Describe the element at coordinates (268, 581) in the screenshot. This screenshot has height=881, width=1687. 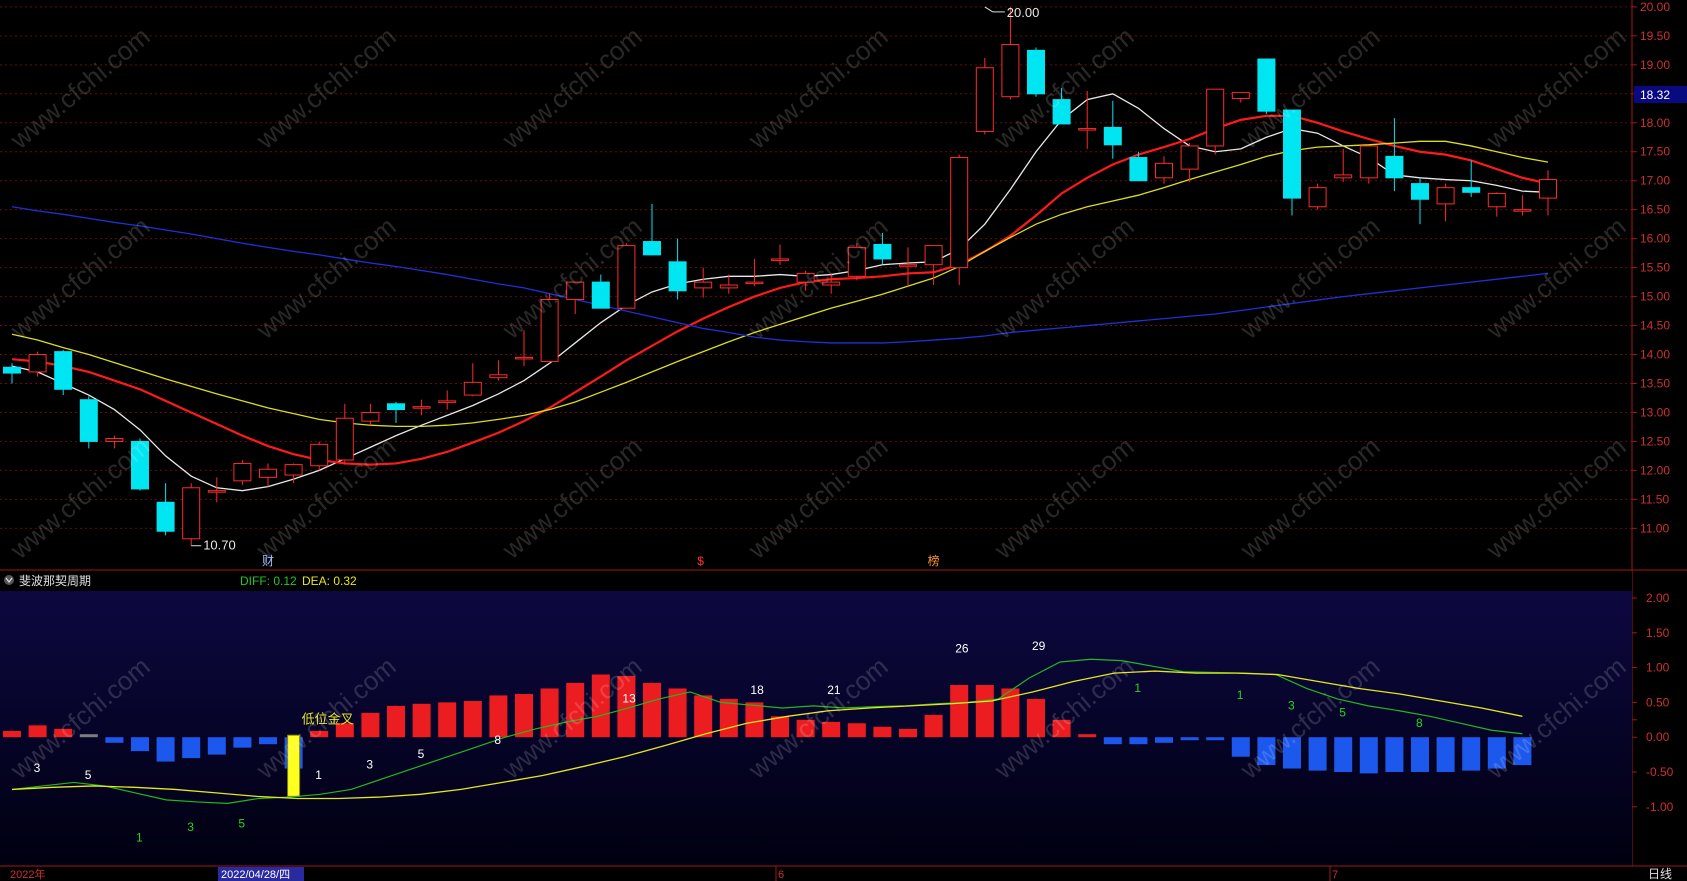
I see `diff-value: DIFF: 0.12` at that location.